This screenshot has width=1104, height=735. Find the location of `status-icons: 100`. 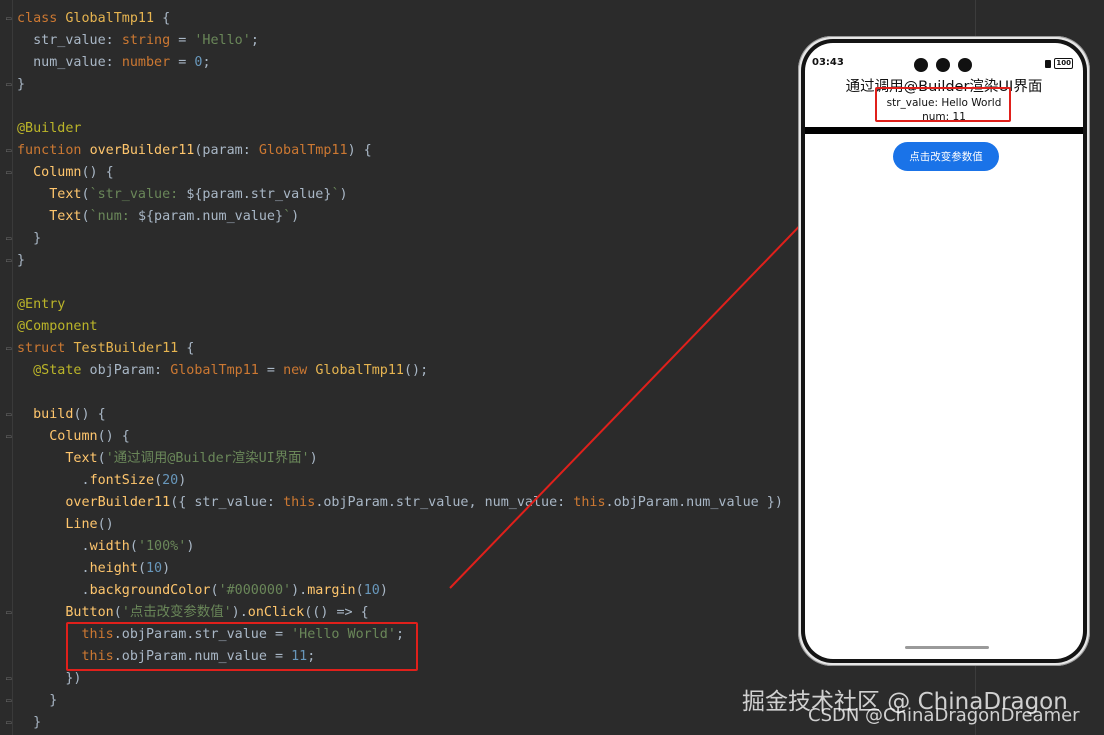

status-icons: 100 is located at coordinates (1059, 63).